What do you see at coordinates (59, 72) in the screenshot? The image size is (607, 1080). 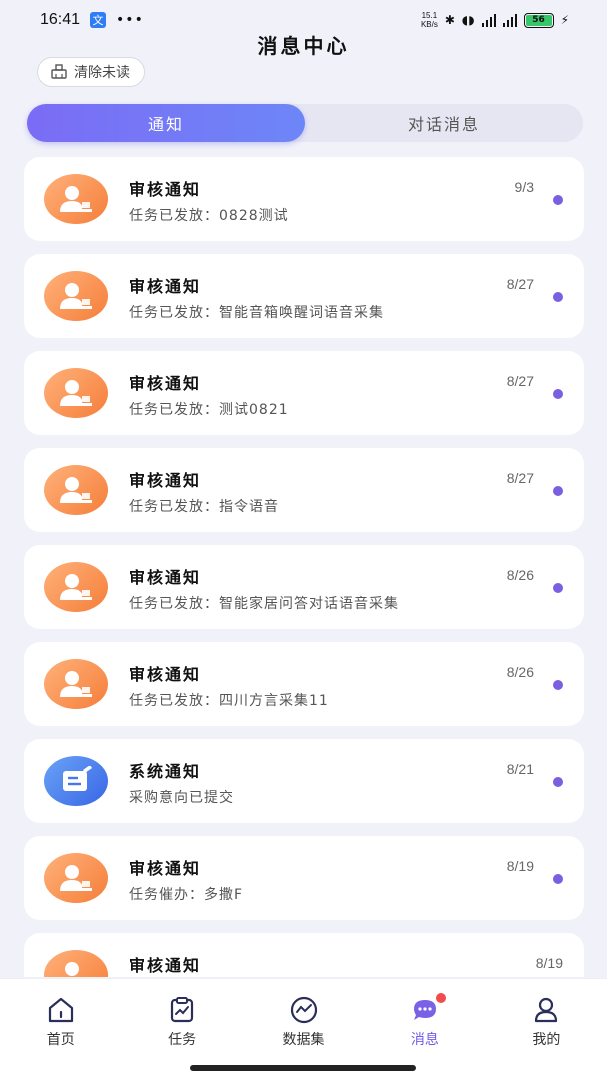 I see `broom-icon` at bounding box center [59, 72].